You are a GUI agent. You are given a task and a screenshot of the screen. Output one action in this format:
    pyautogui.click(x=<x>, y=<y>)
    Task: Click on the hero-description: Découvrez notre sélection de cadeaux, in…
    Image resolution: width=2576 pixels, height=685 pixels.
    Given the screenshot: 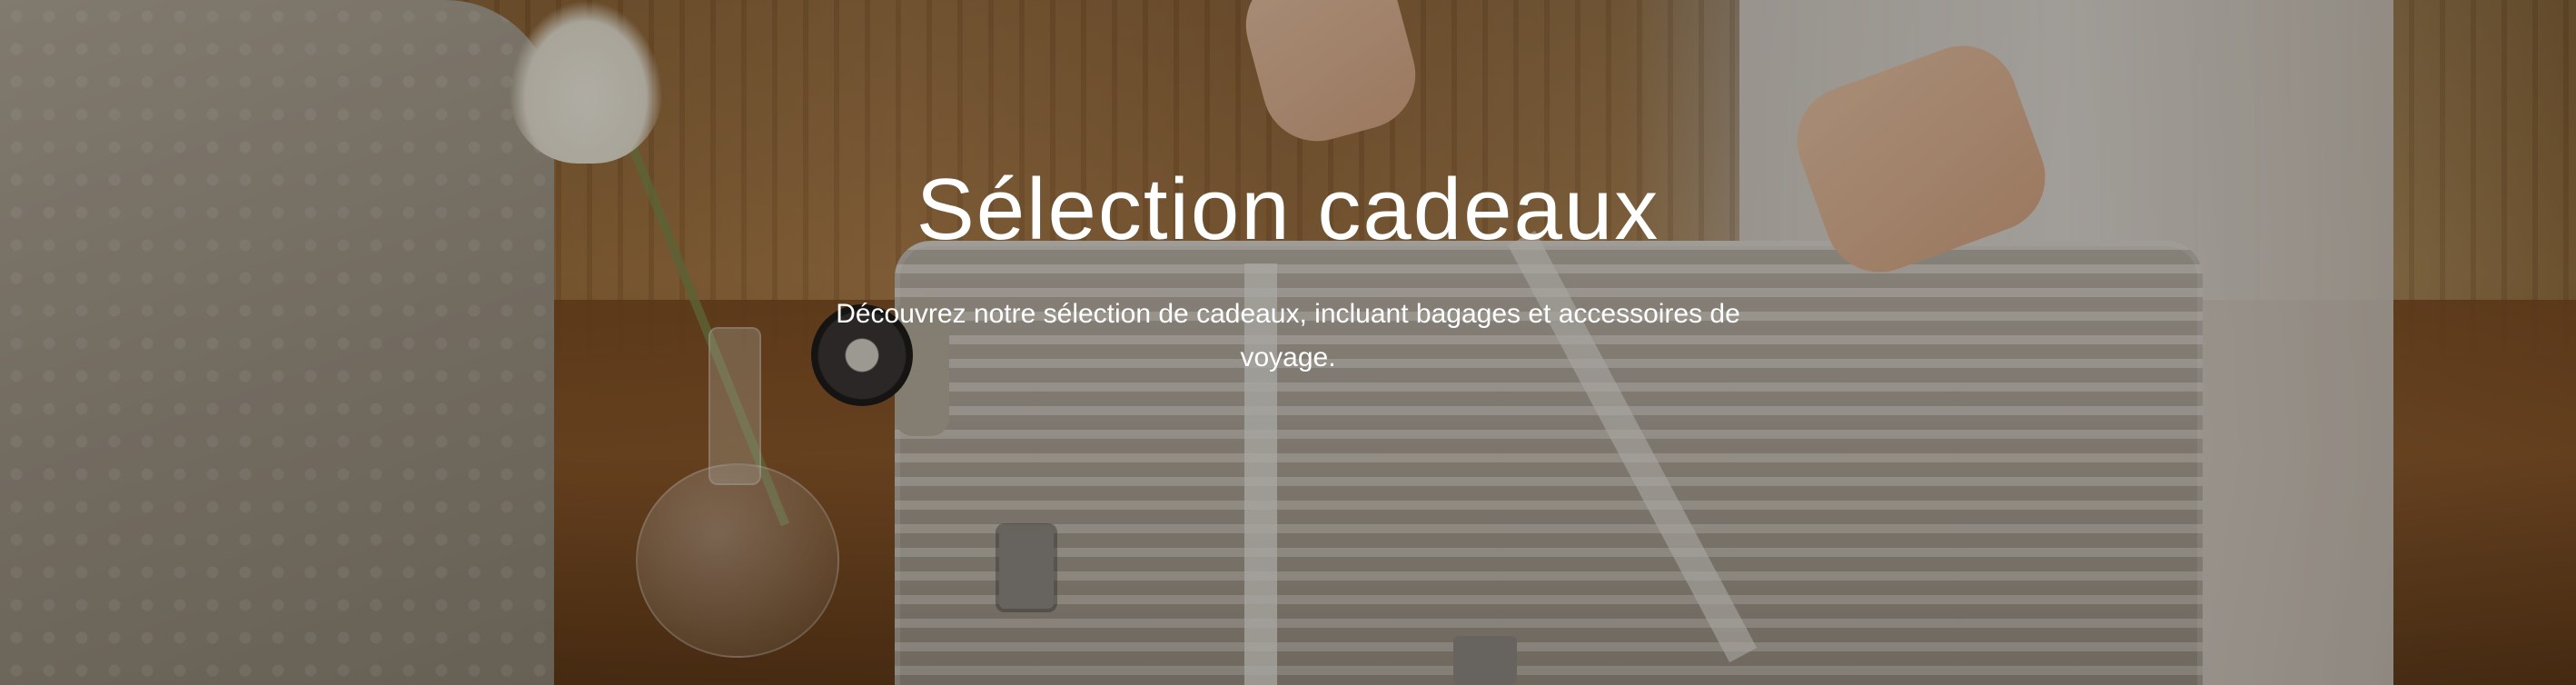 What is the action you would take?
    pyautogui.click(x=1288, y=335)
    